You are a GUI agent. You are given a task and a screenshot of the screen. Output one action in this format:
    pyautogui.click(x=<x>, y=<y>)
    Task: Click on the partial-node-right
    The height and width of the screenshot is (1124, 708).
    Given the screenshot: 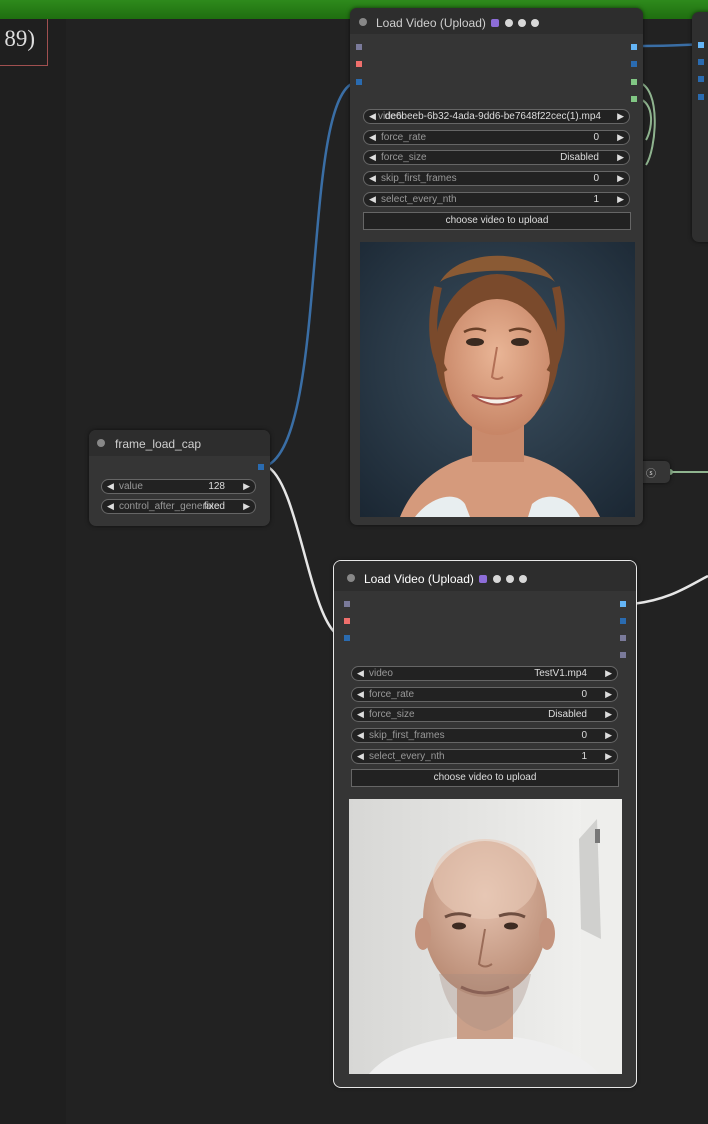 What is the action you would take?
    pyautogui.click(x=700, y=127)
    